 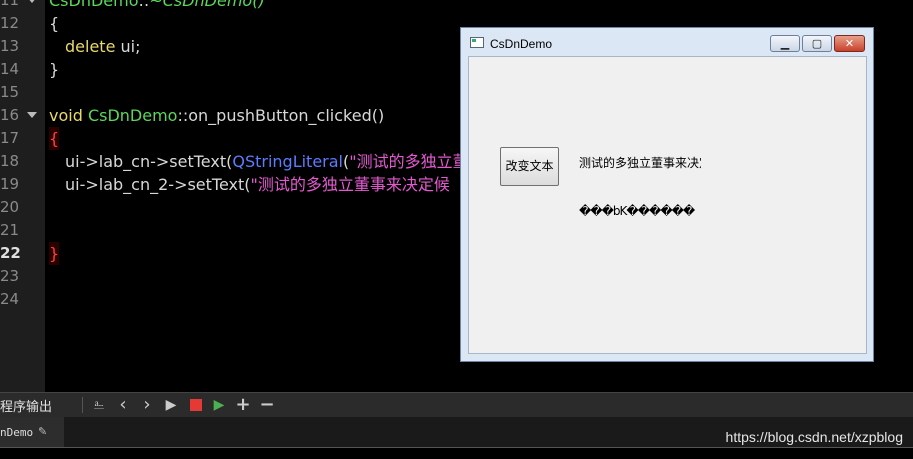 I want to click on line-number: 19, so click(x=10, y=184).